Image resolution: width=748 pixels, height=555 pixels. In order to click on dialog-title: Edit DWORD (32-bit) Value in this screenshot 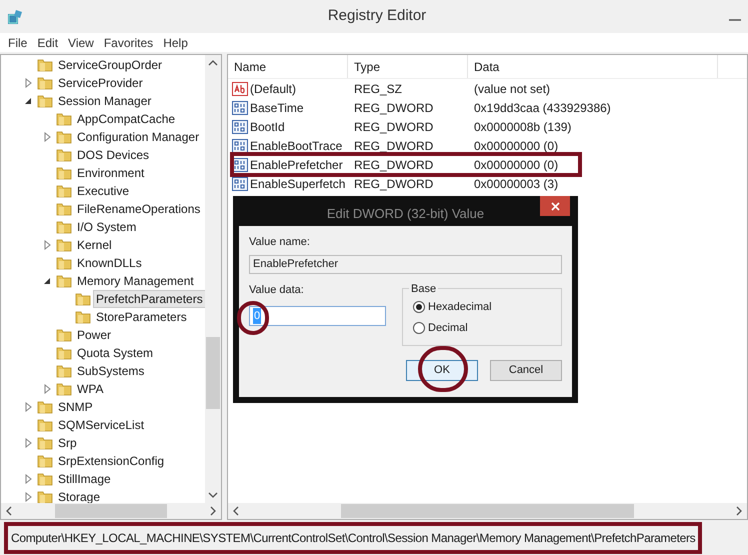, I will do `click(405, 214)`.